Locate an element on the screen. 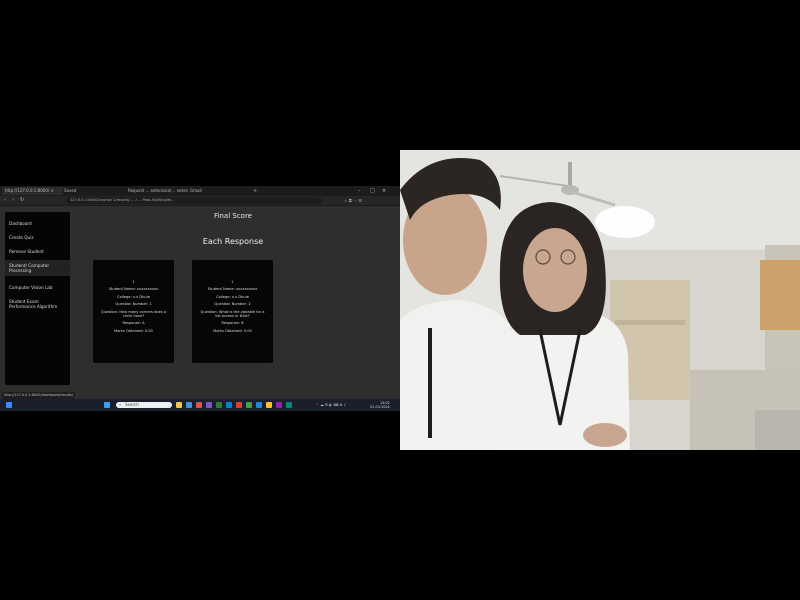  taskbar: ⌕ Search ⌃ ☁ ✉ ◐ ⌨ ⊕ ♪ 13:02 01-03-2024 is located at coordinates (200, 405).